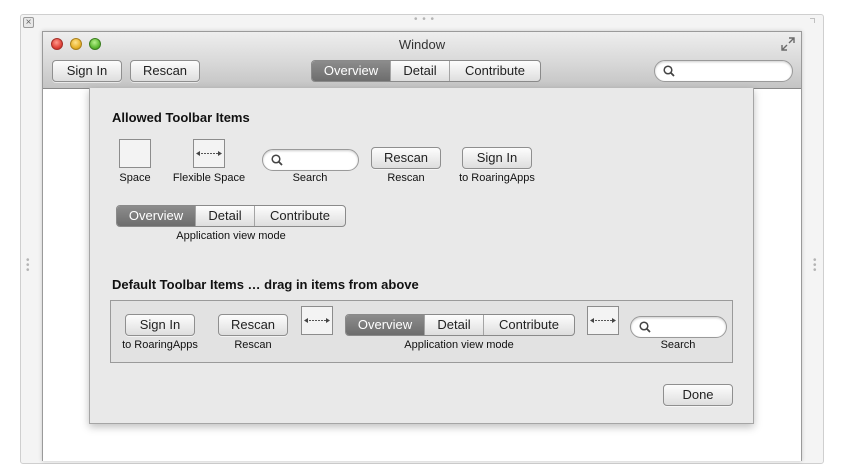 Image resolution: width=844 pixels, height=464 pixels. Describe the element at coordinates (422, 44) in the screenshot. I see `window-title: Window` at that location.